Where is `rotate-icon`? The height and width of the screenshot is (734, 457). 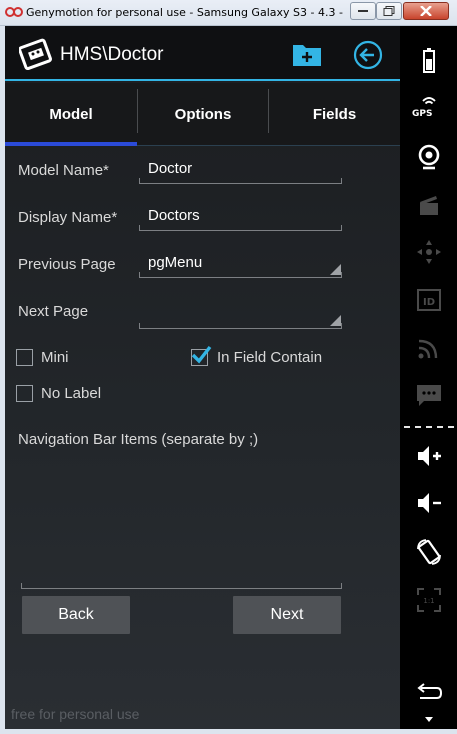
rotate-icon is located at coordinates (429, 552).